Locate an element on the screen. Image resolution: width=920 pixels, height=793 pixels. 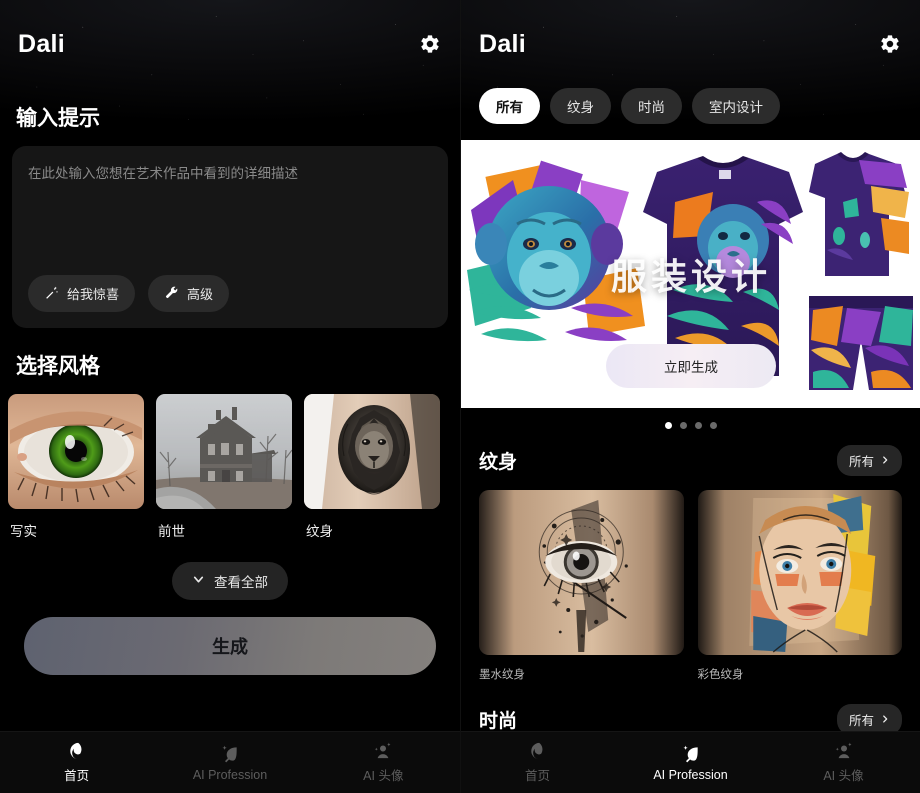
tab-tattoo: 纹身 is located at coordinates (580, 106).